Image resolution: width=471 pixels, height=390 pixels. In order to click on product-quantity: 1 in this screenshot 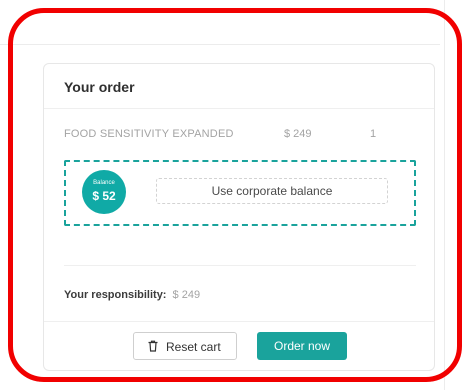, I will do `click(373, 134)`.